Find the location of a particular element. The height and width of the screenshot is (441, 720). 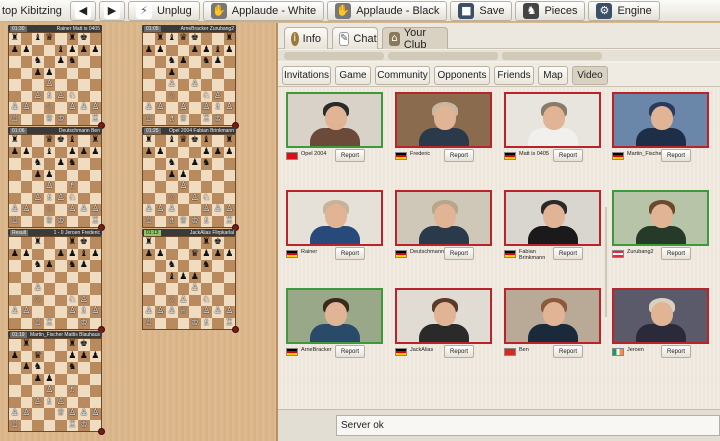

tab-community: Community is located at coordinates (402, 75).